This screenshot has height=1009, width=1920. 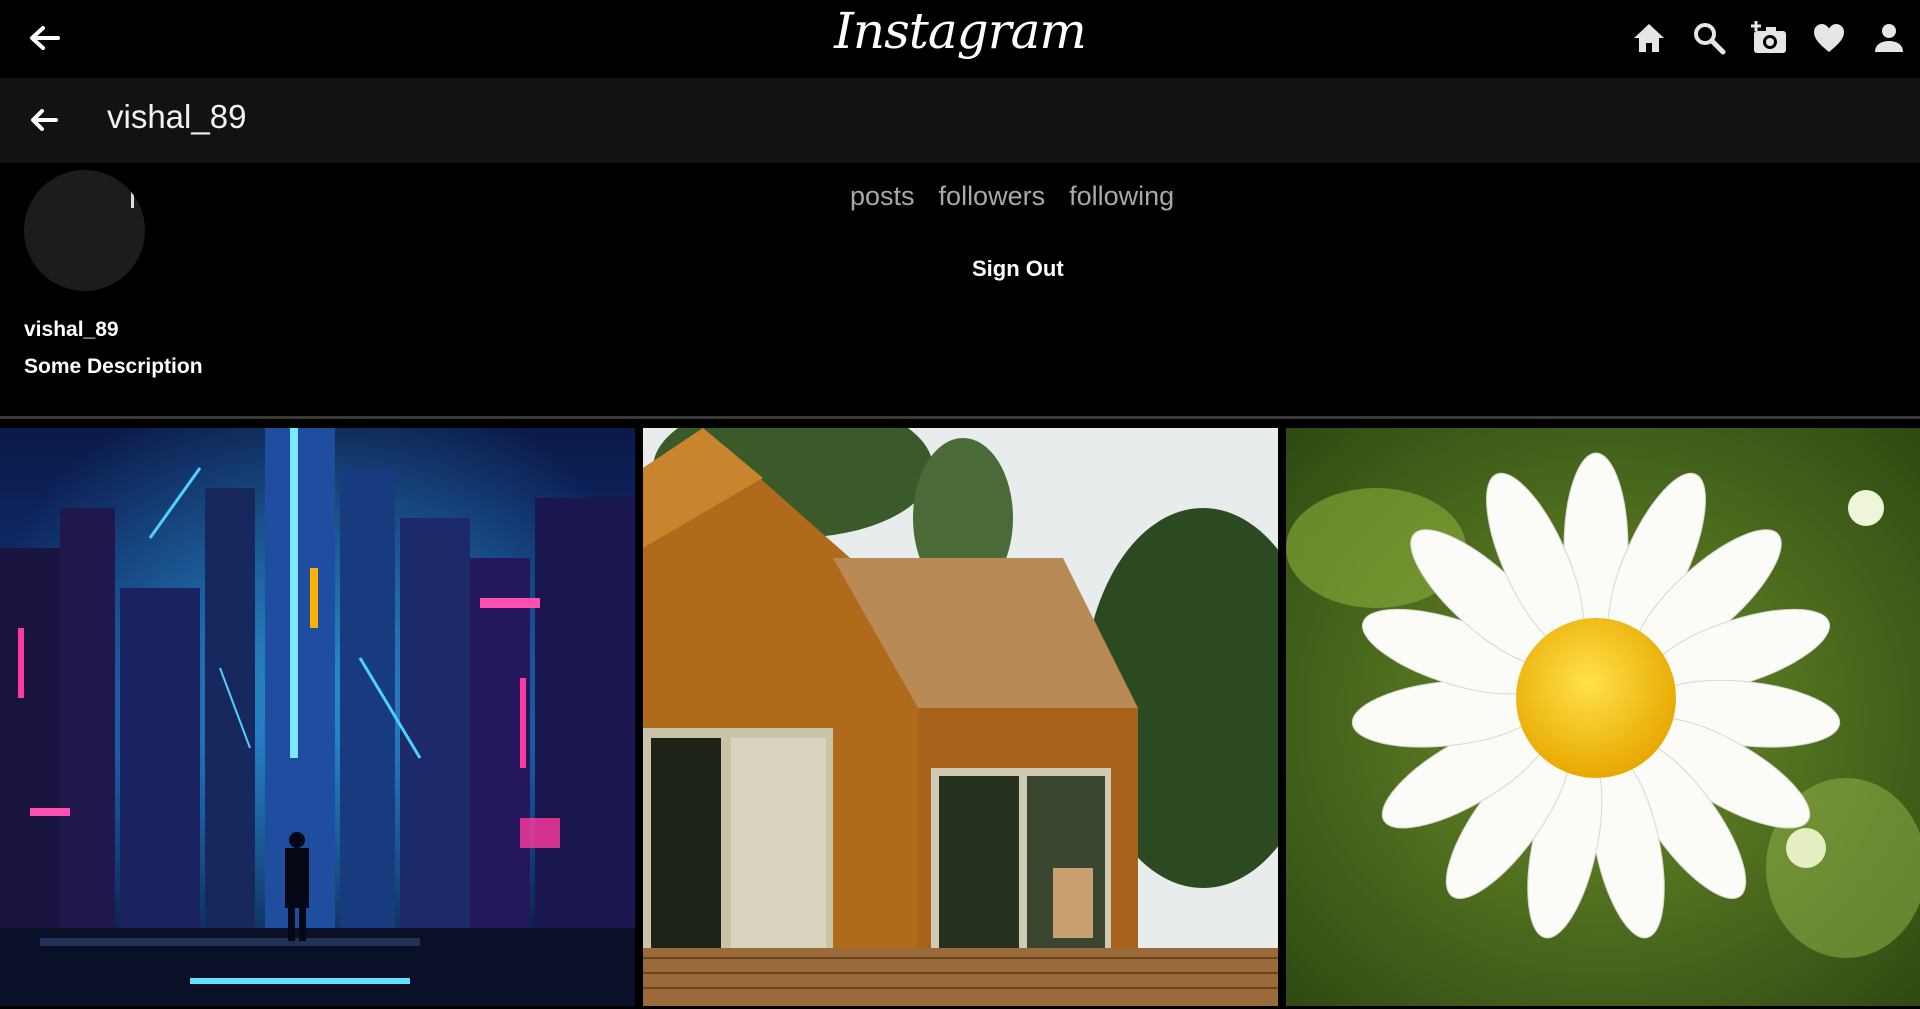 I want to click on header-username: vishal_89, so click(x=177, y=116).